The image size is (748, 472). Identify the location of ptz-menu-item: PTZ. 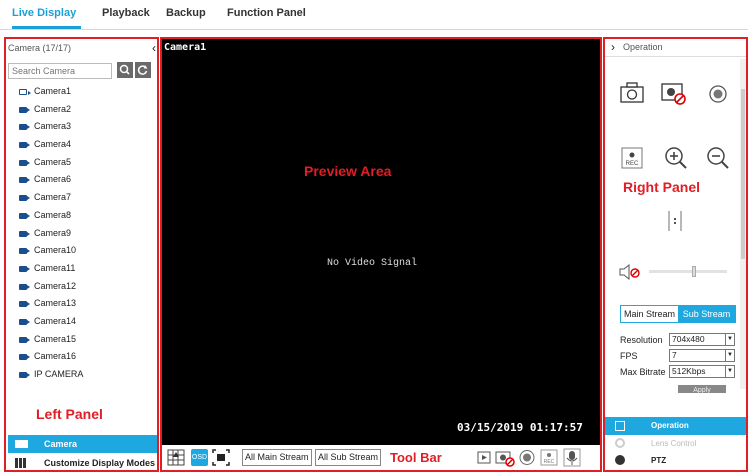
(675, 460).